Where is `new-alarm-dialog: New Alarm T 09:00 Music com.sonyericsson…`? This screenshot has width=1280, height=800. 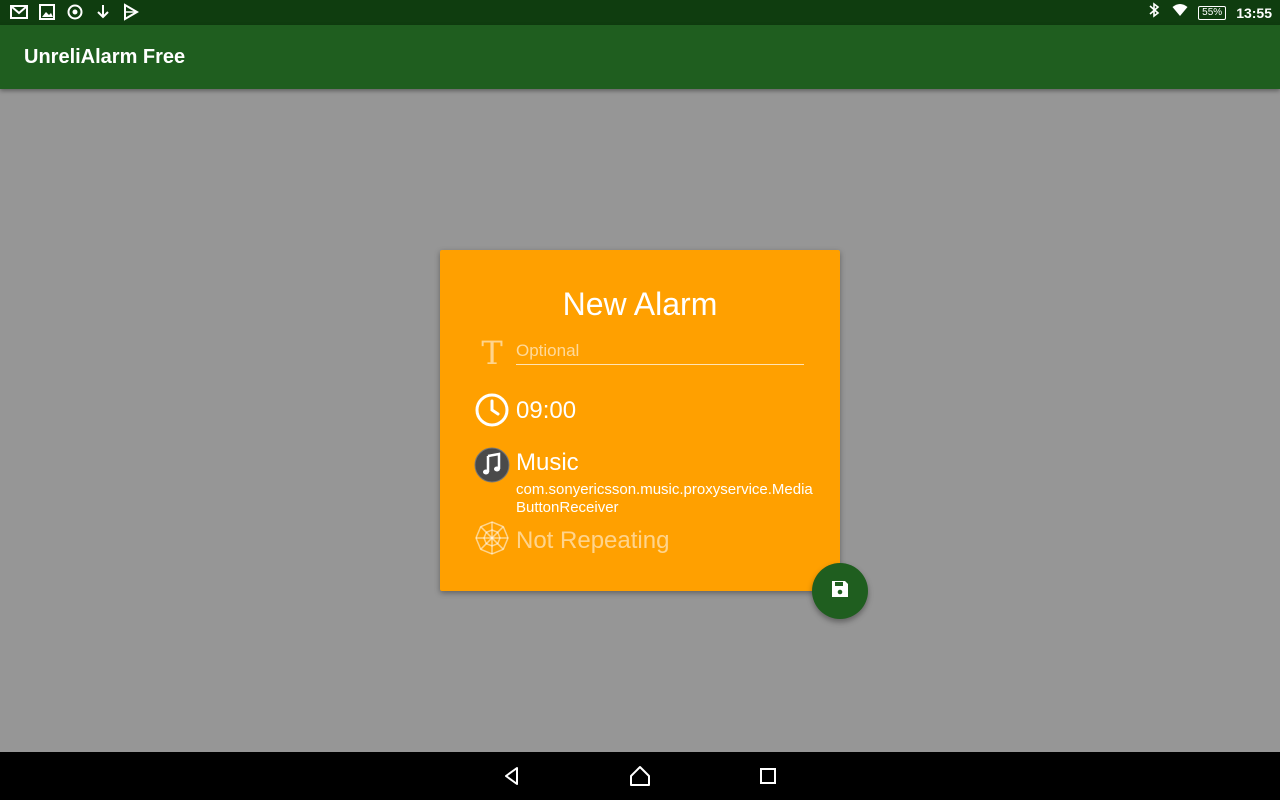
new-alarm-dialog: New Alarm T 09:00 Music com.sonyericsson… is located at coordinates (640, 420).